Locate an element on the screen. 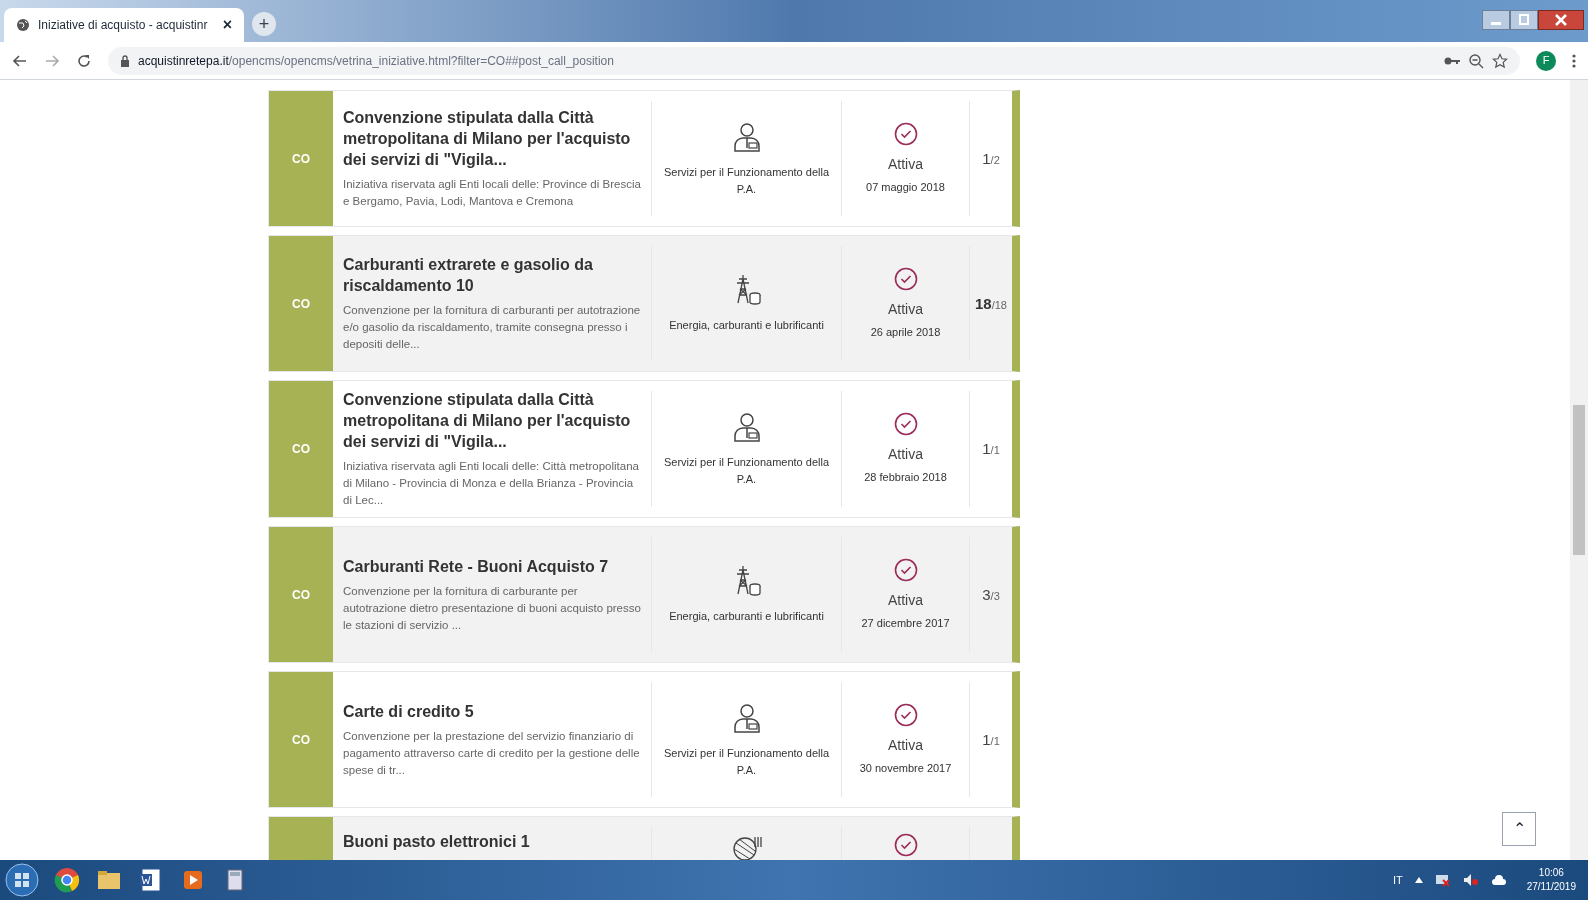 The height and width of the screenshot is (900, 1588). tab-title: Iniziative di acquisto - acquistinr is located at coordinates (123, 25).